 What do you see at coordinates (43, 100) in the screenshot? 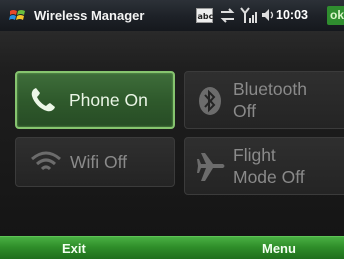
I see `phone-icon` at bounding box center [43, 100].